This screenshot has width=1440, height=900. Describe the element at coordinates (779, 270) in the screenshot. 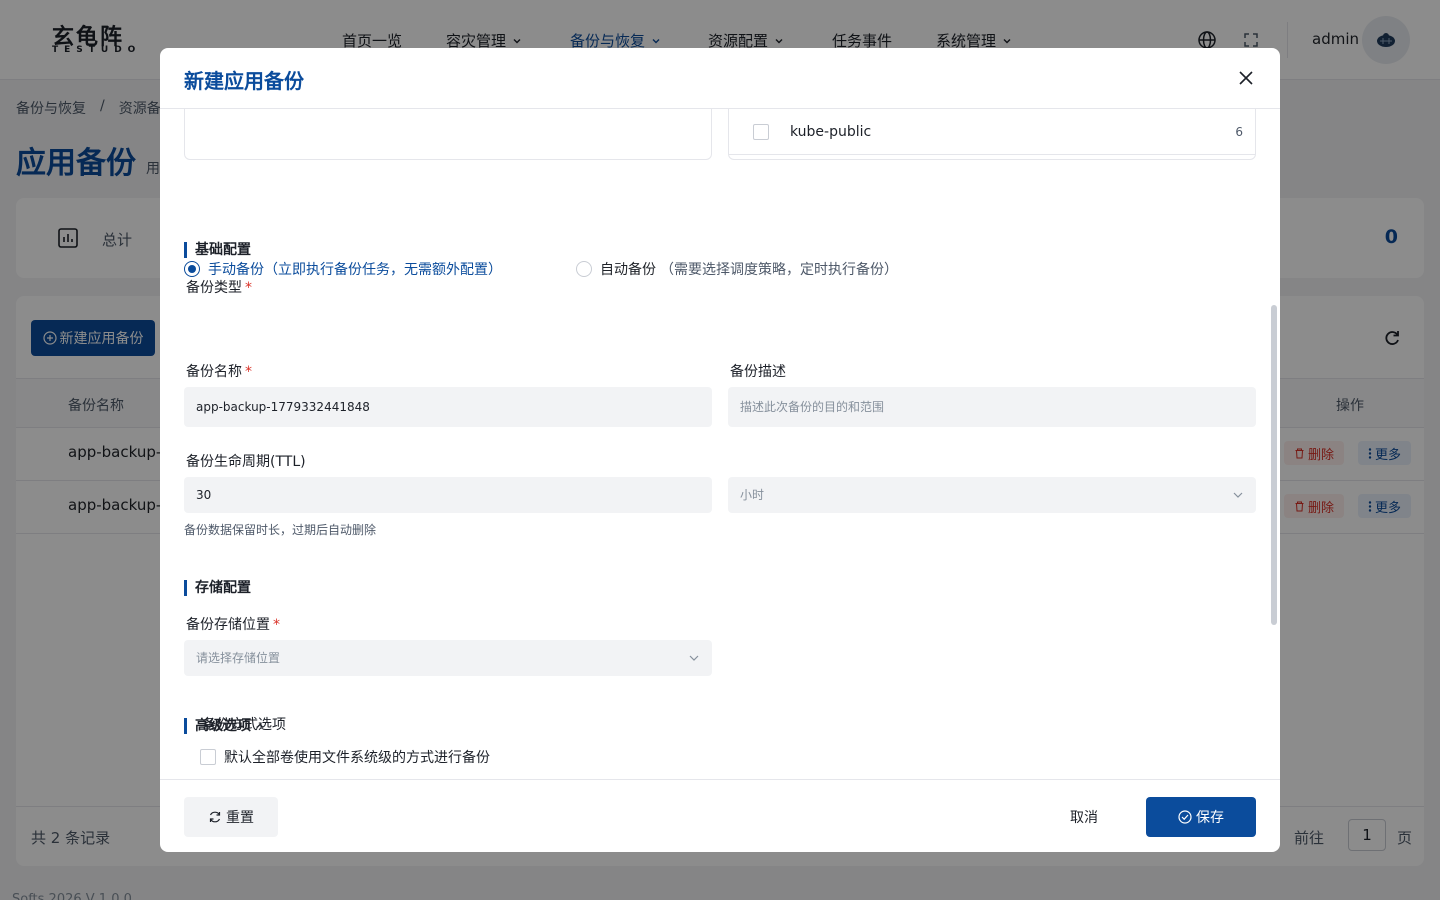

I see `radio-auto-hint: （需要选择调度策略，定时执行备份）` at that location.